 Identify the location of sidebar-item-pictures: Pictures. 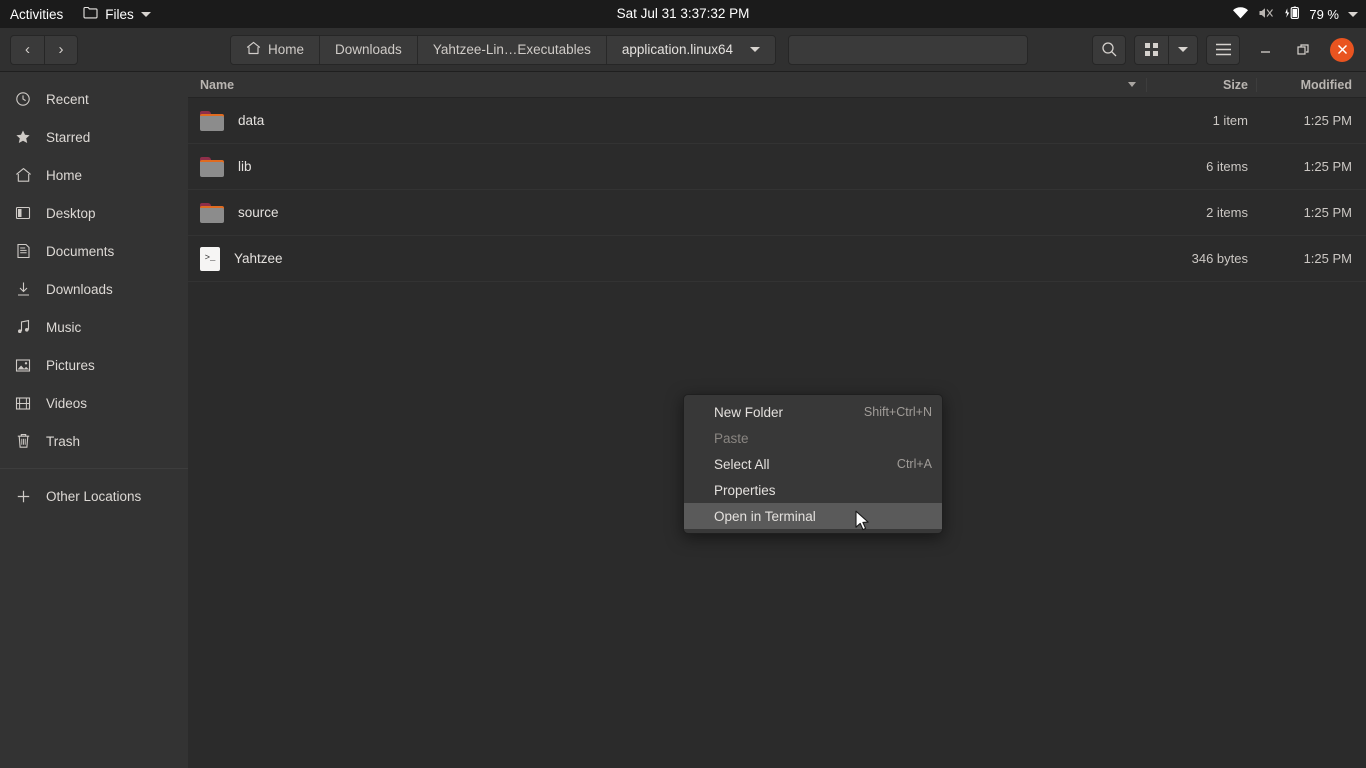
(94, 365).